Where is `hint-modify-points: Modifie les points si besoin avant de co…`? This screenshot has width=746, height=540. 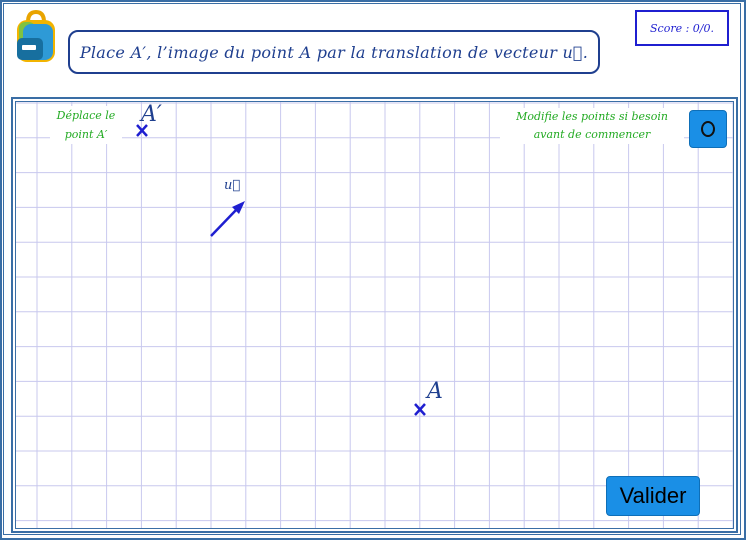 hint-modify-points: Modifie les points si besoin avant de co… is located at coordinates (592, 126).